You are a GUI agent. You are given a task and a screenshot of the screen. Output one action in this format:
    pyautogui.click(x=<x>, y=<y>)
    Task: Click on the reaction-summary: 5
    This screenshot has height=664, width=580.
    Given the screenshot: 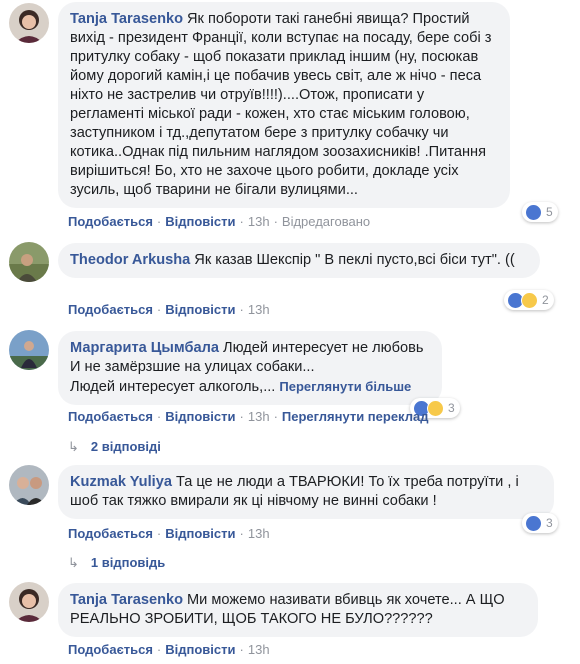 What is the action you would take?
    pyautogui.click(x=540, y=212)
    